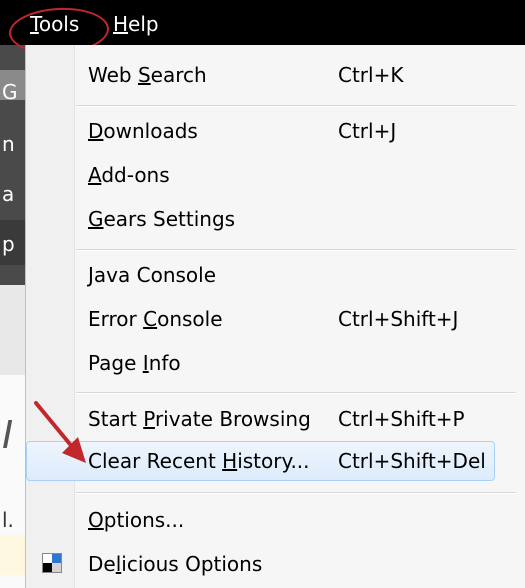 Image resolution: width=525 pixels, height=588 pixels. I want to click on background-text: G, so click(10, 92).